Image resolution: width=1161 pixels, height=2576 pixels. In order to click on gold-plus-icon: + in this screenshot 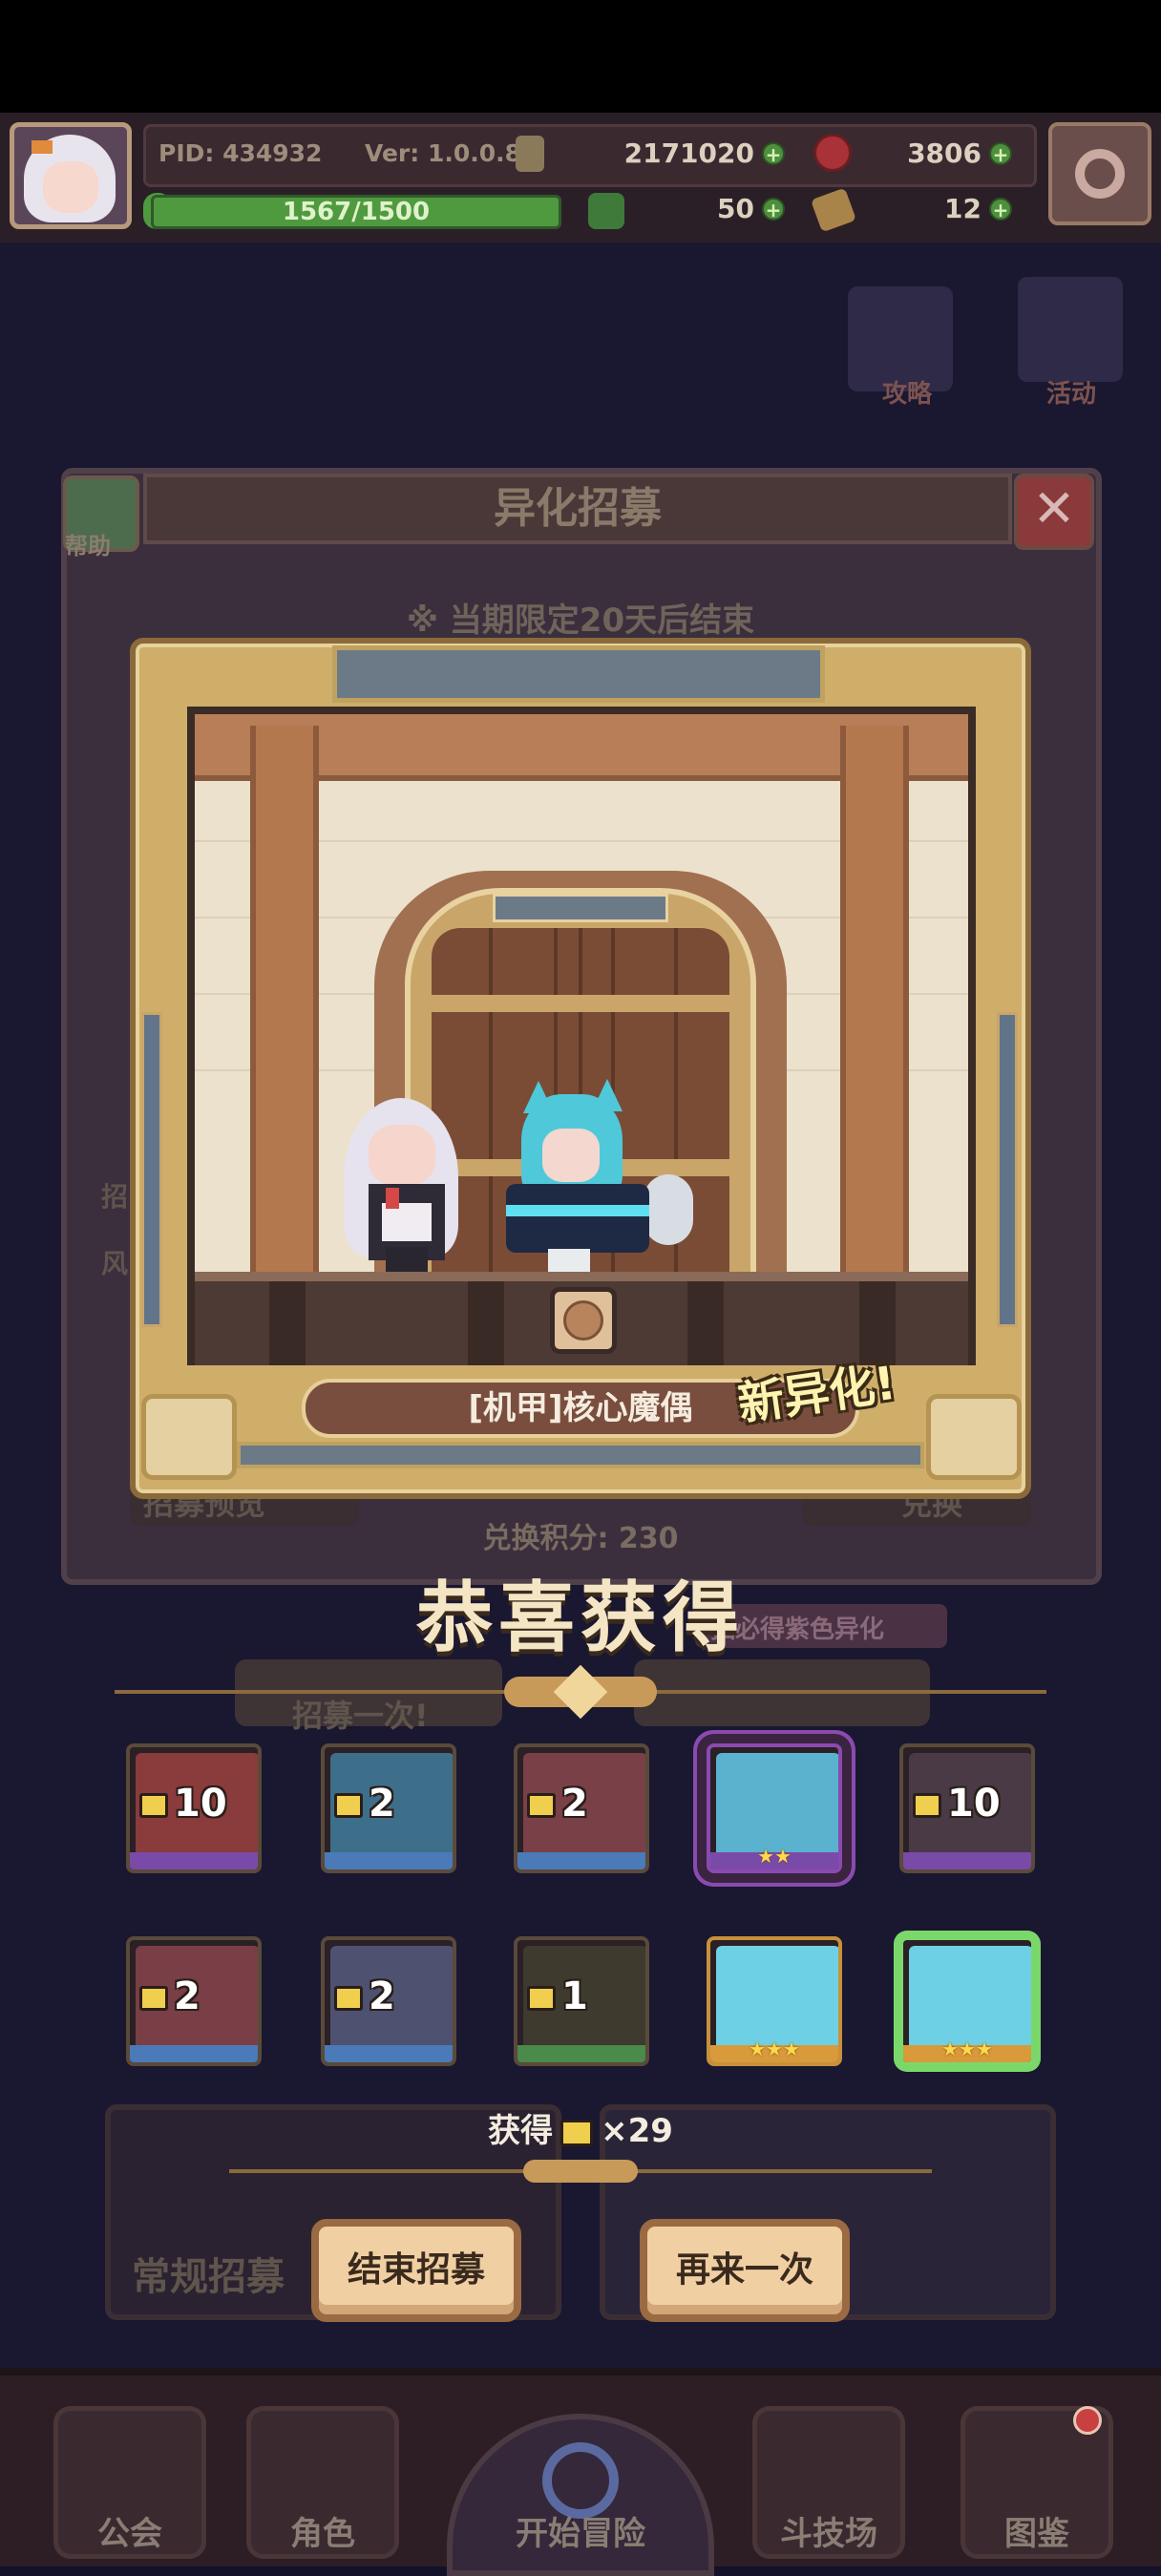, I will do `click(773, 153)`.